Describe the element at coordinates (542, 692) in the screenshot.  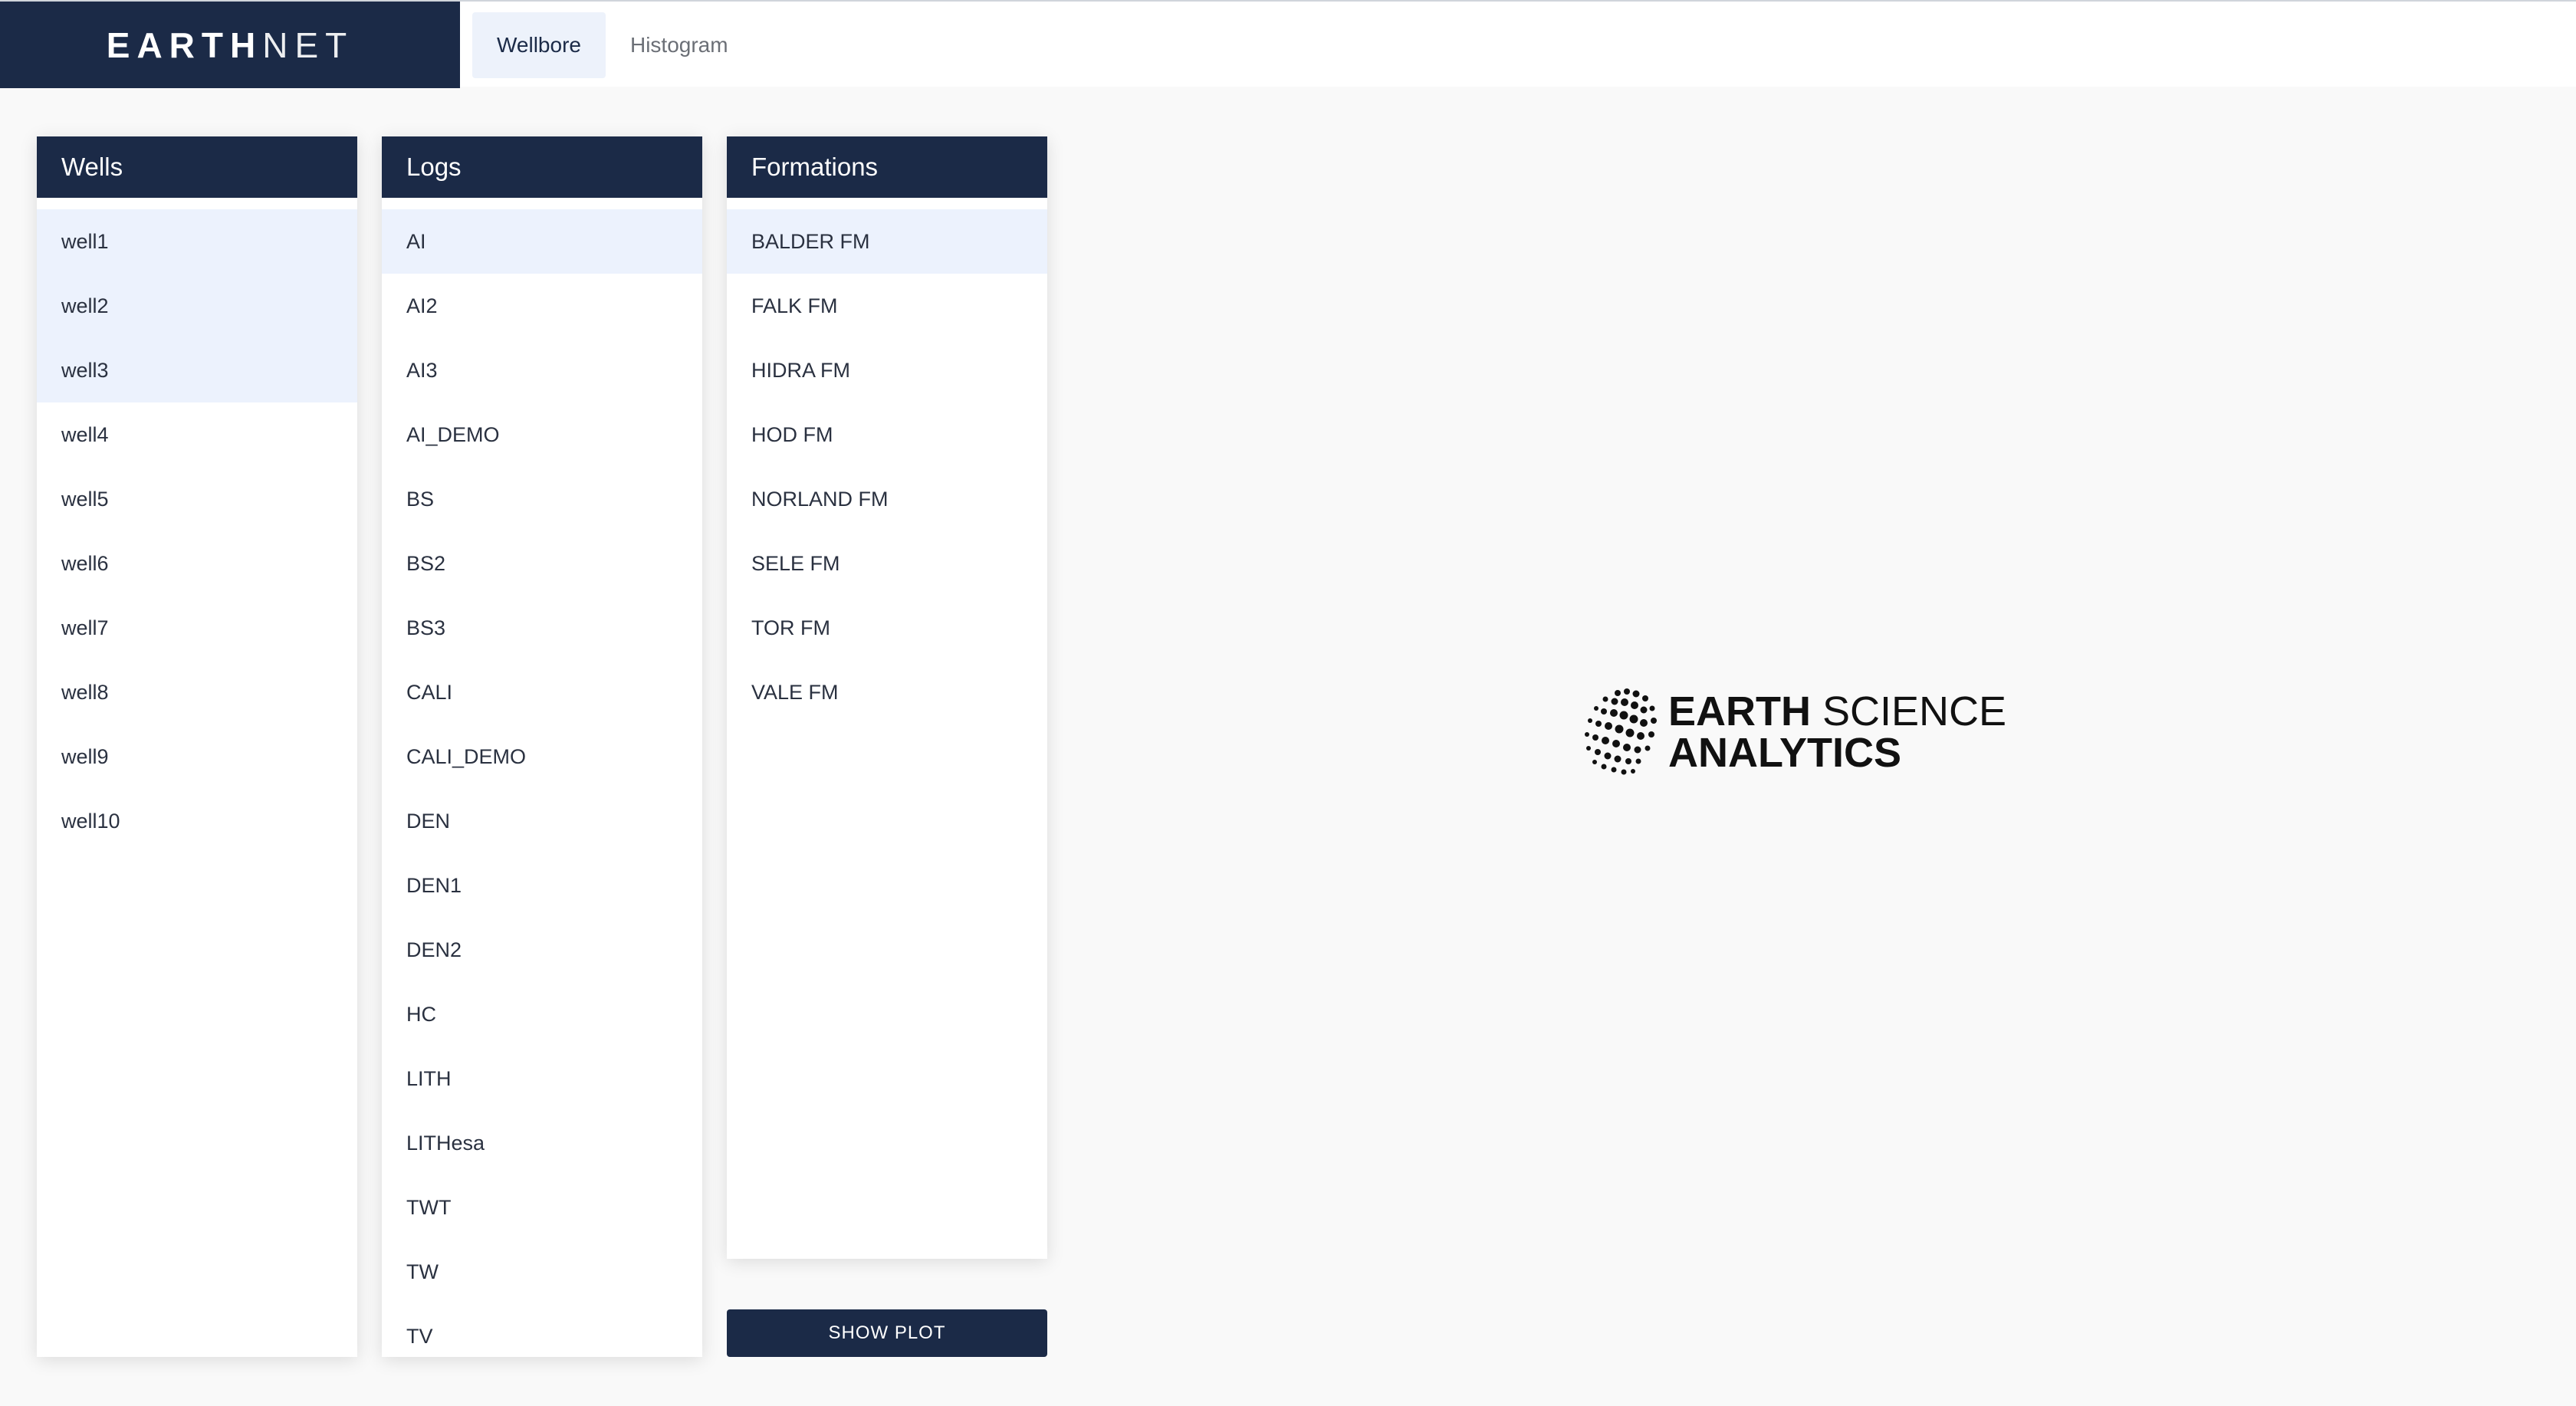
I see `log-list-item: CALI` at that location.